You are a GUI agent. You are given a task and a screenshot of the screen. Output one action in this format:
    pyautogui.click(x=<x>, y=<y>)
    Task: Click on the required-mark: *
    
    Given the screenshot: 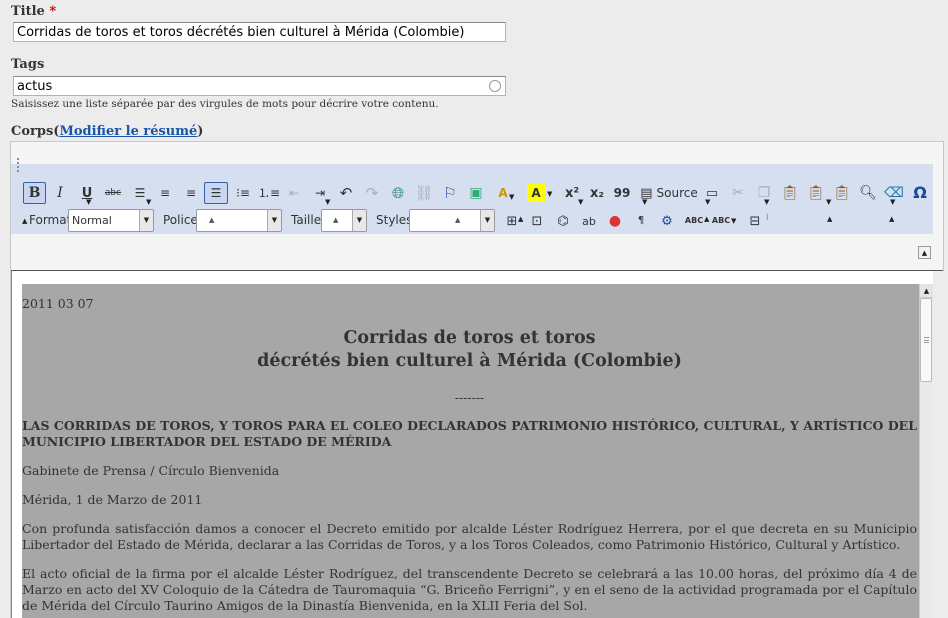 What is the action you would take?
    pyautogui.click(x=53, y=11)
    